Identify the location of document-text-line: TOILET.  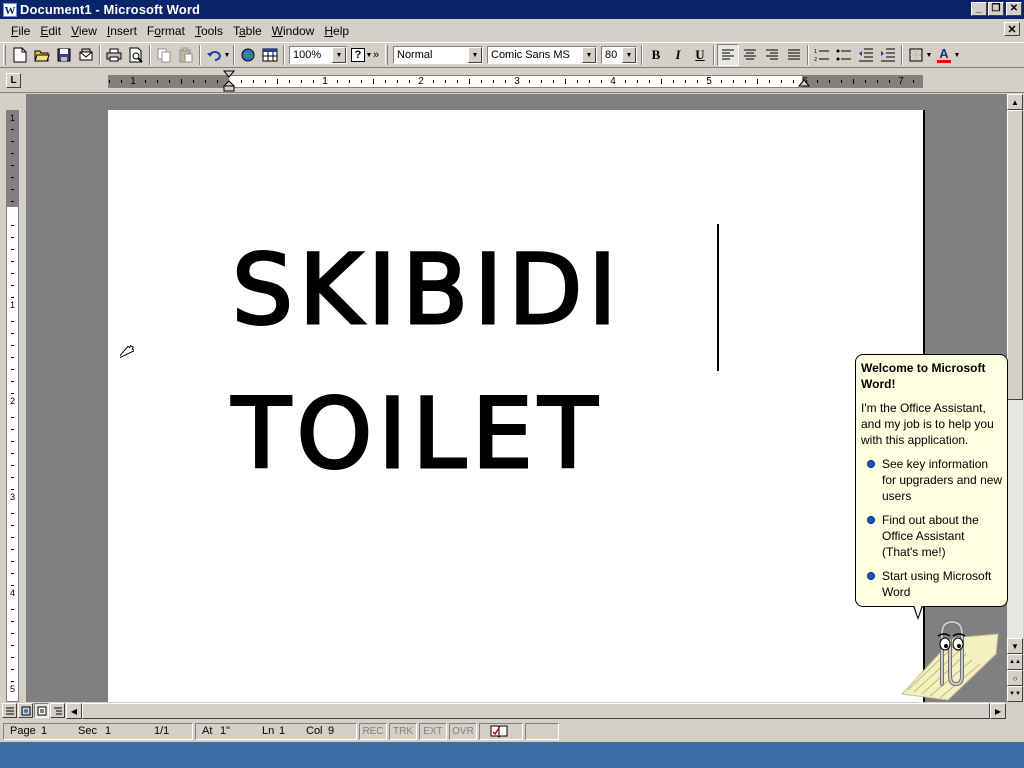
(416, 434).